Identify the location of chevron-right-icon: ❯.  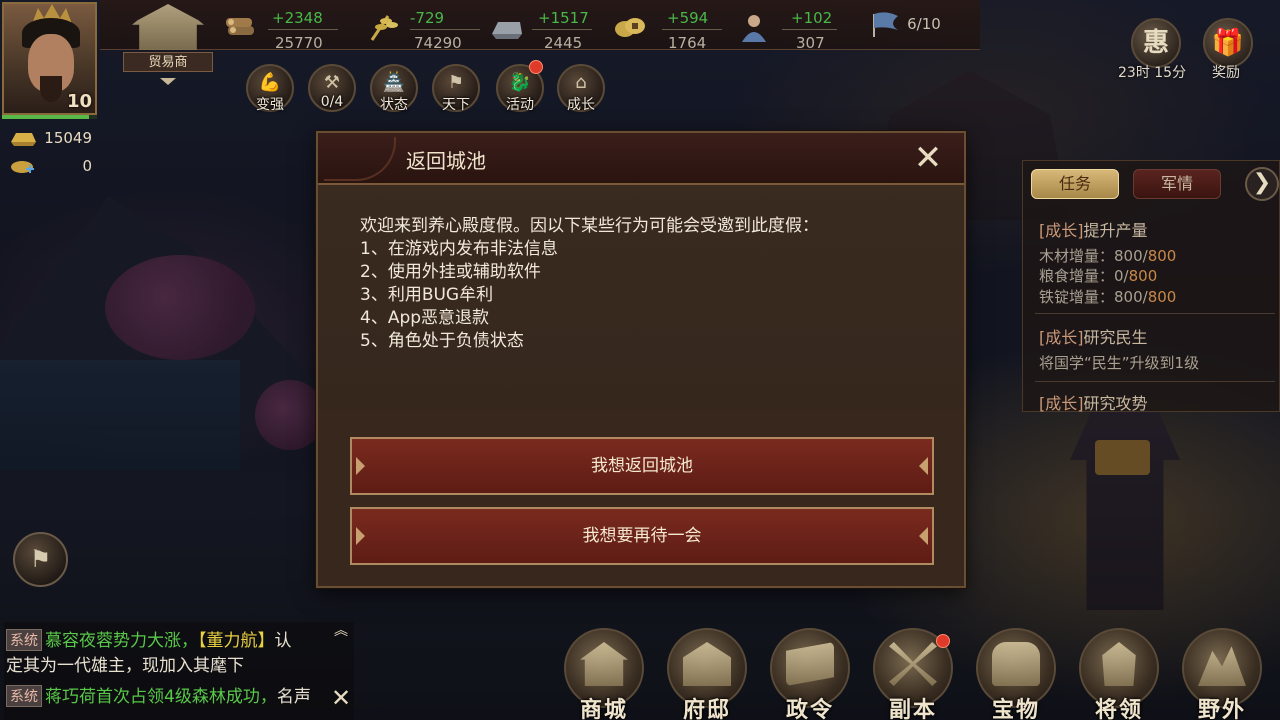
(1262, 184).